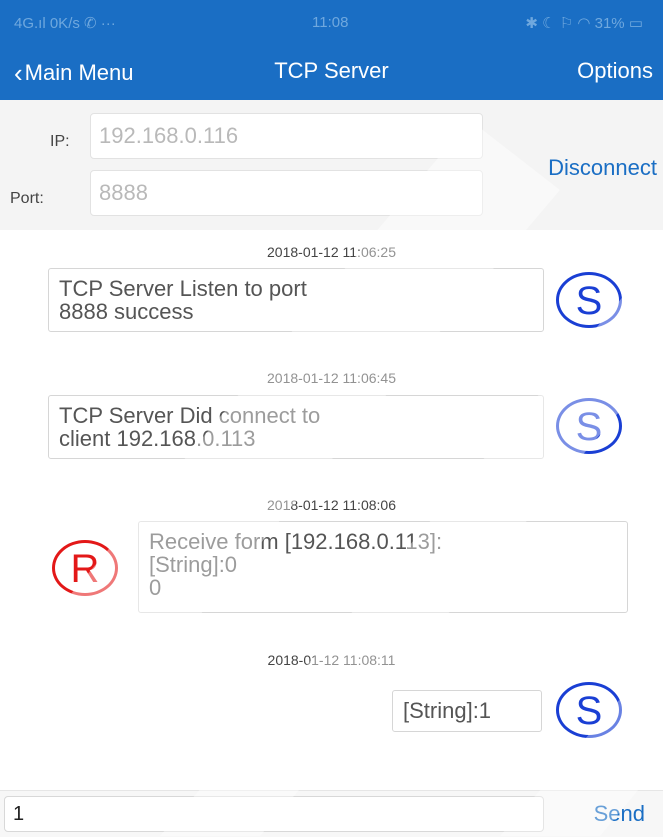  Describe the element at coordinates (183, 288) in the screenshot. I see `message-line: TCP Server Listen to port` at that location.